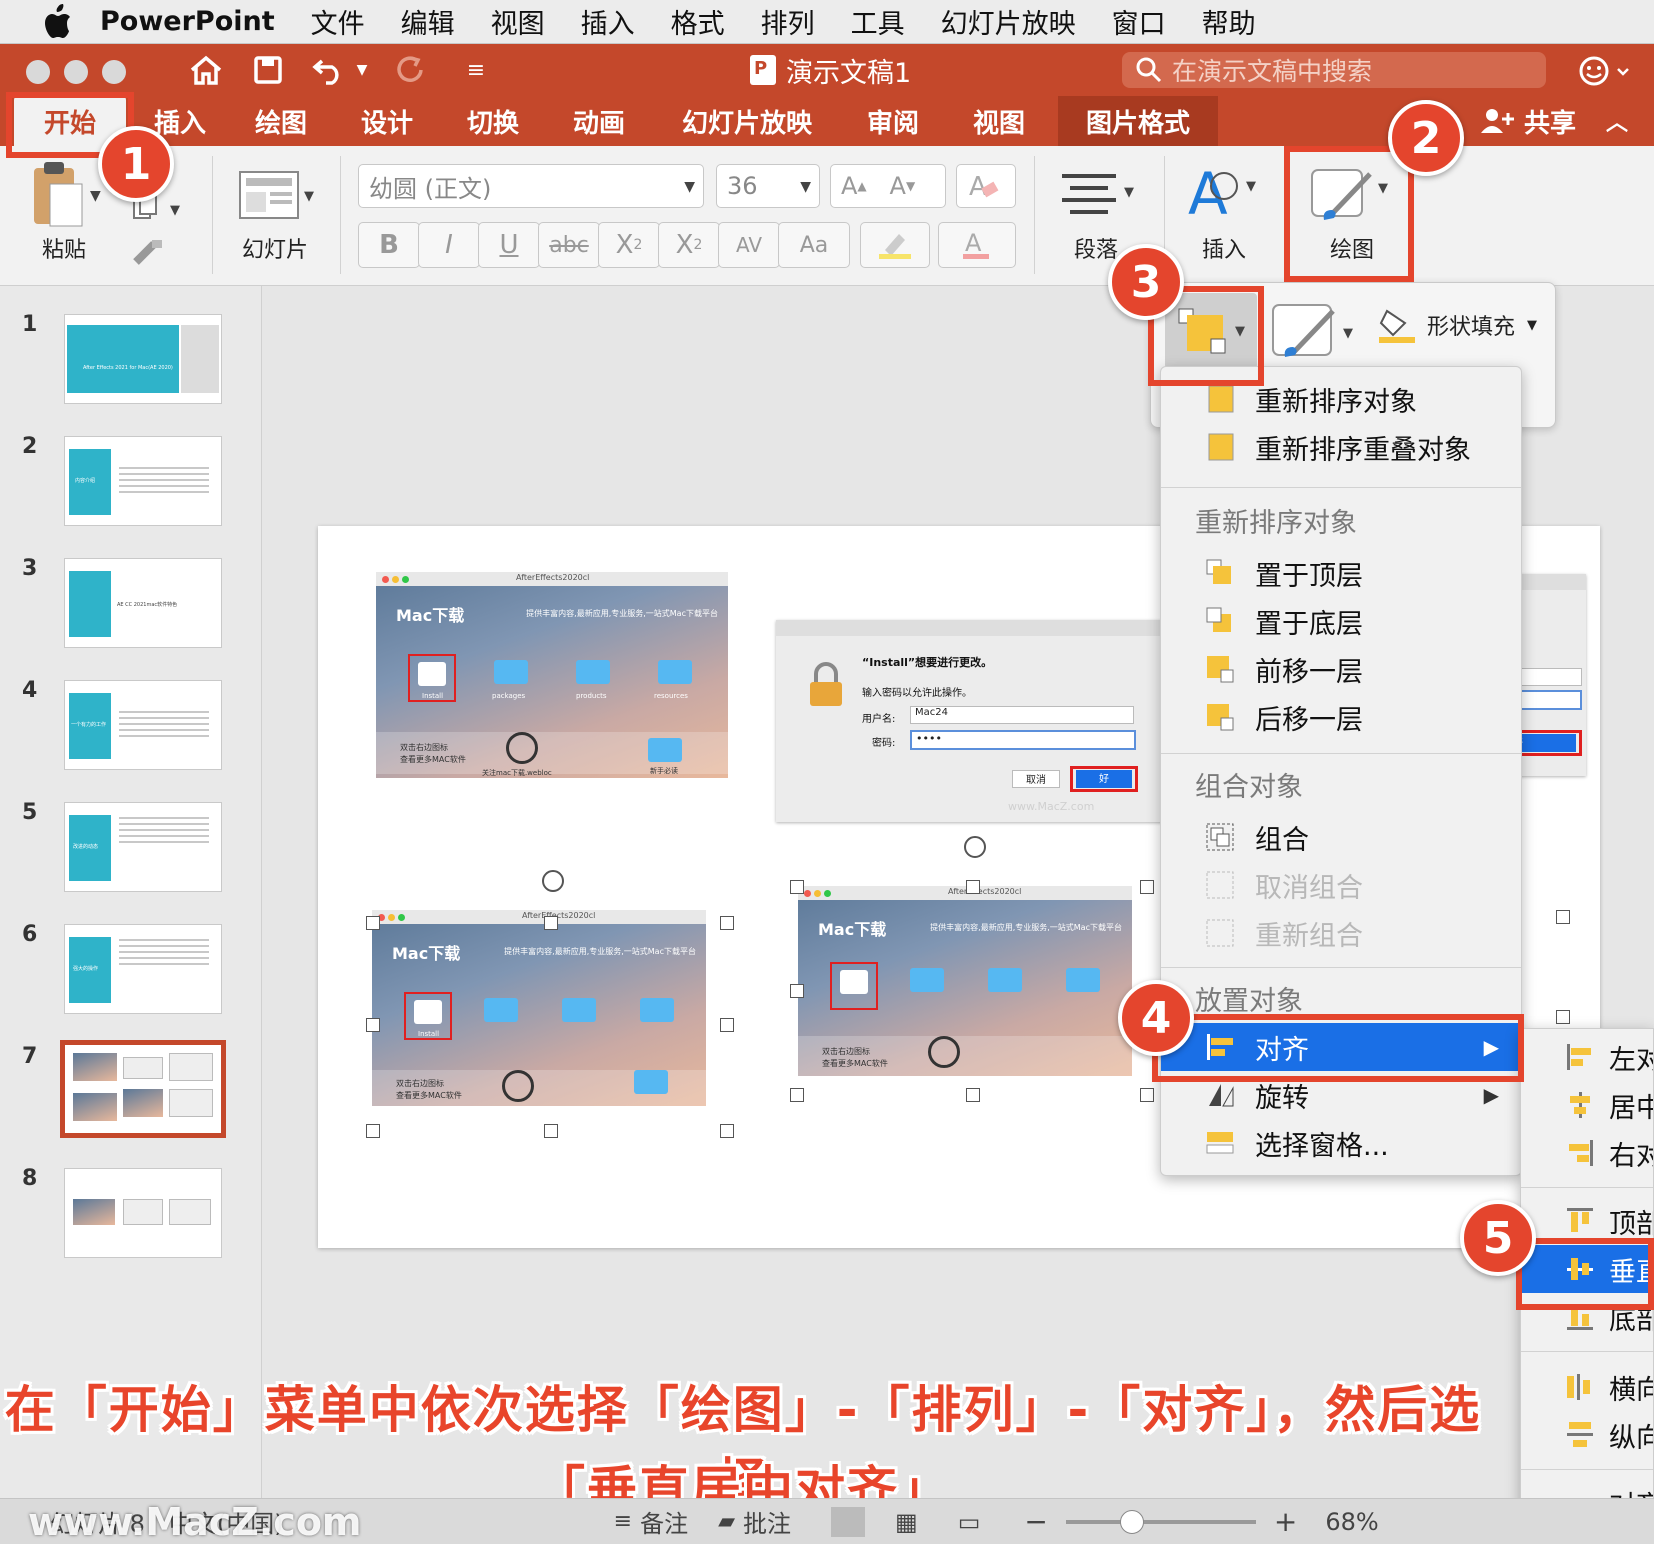 This screenshot has height=1544, width=1654. I want to click on slide-thumbnail: After Effects 2021 for Mac(AE 2020), so click(143, 359).